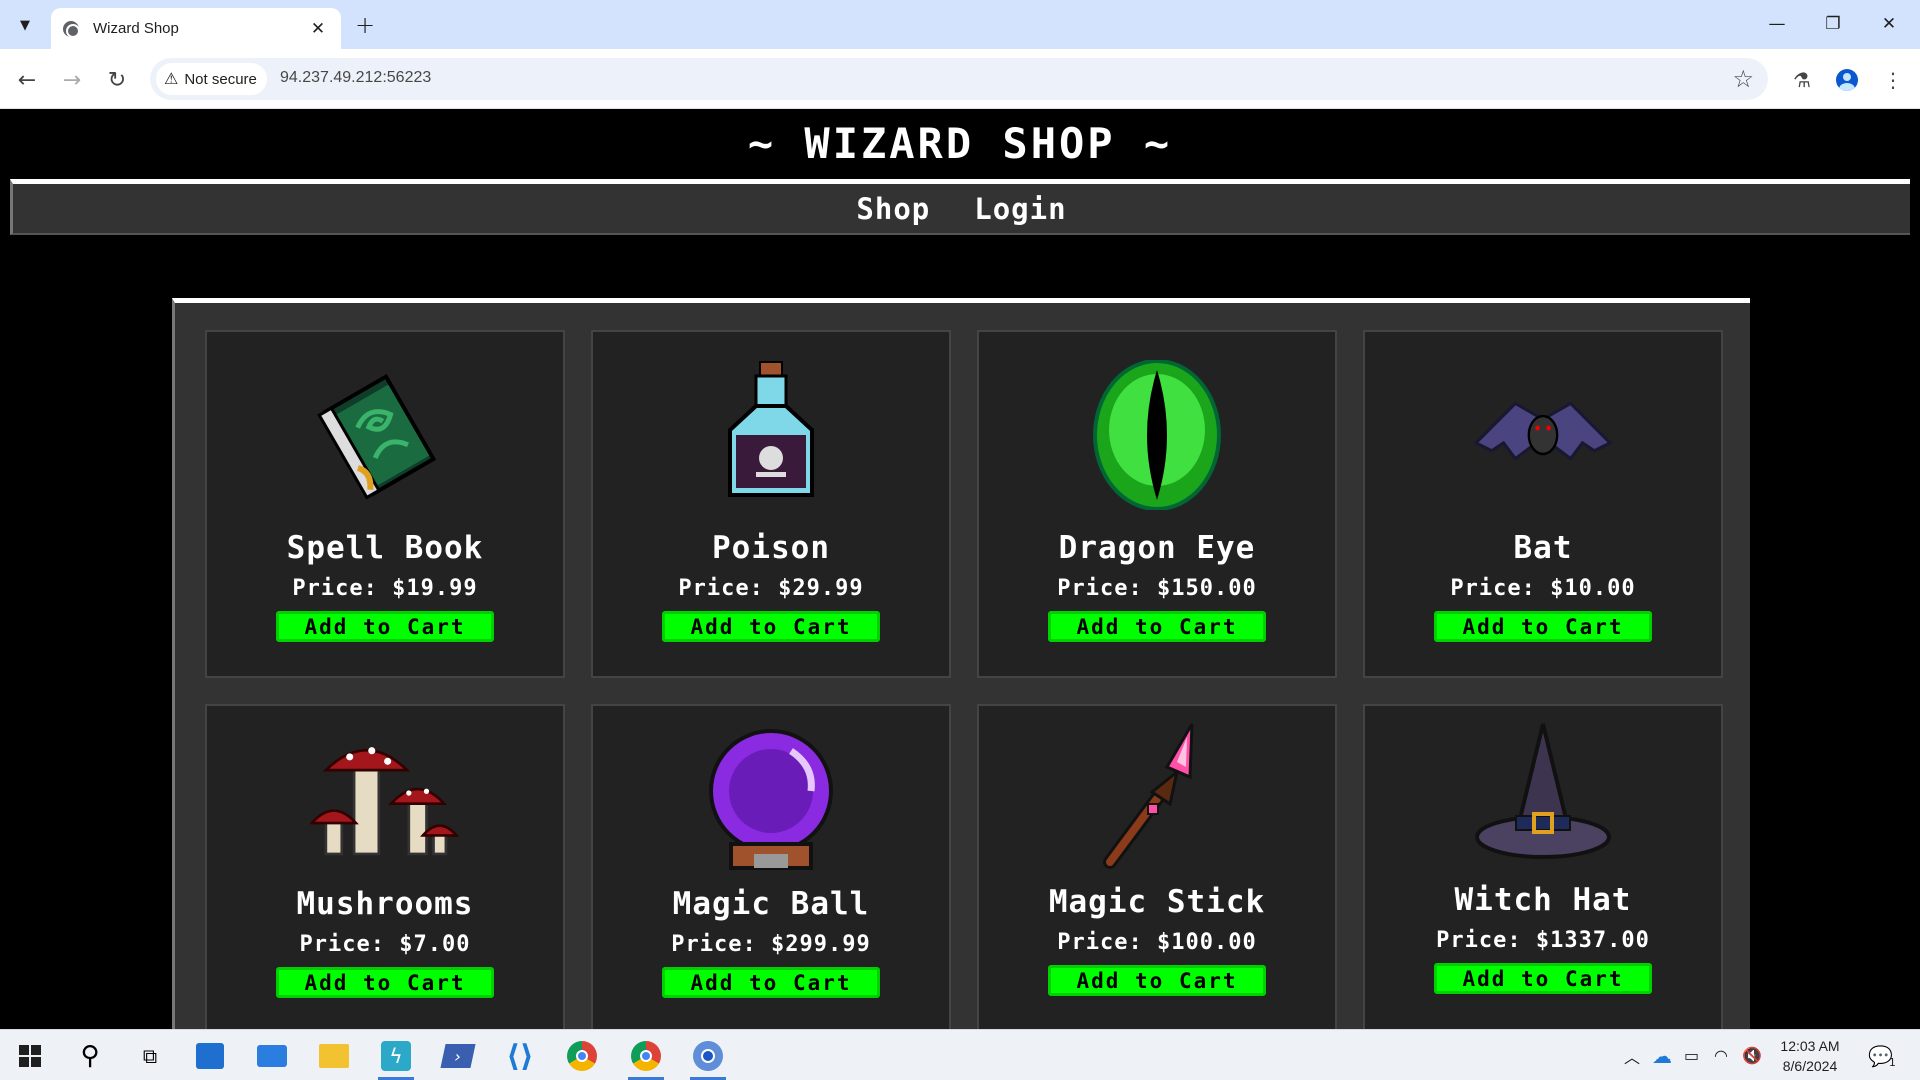 Image resolution: width=1920 pixels, height=1080 pixels. Describe the element at coordinates (1157, 797) in the screenshot. I see `magic-wand-icon` at that location.